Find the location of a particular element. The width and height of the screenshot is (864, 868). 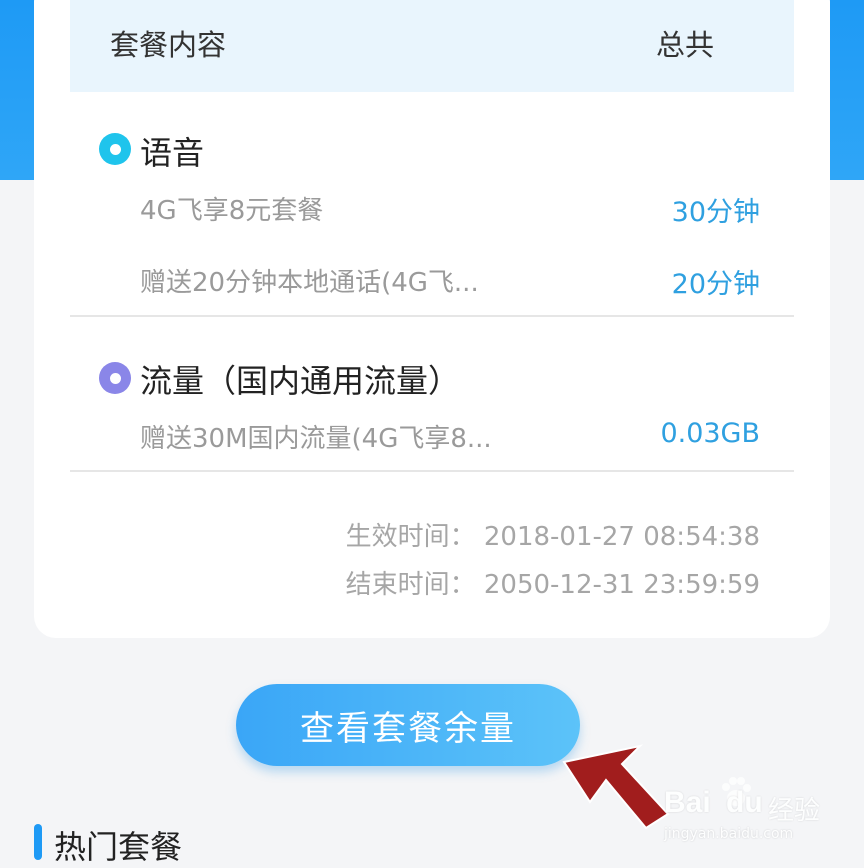

end-time-row: 结束时间： 2050-12-31 23:59:59 is located at coordinates (553, 582).